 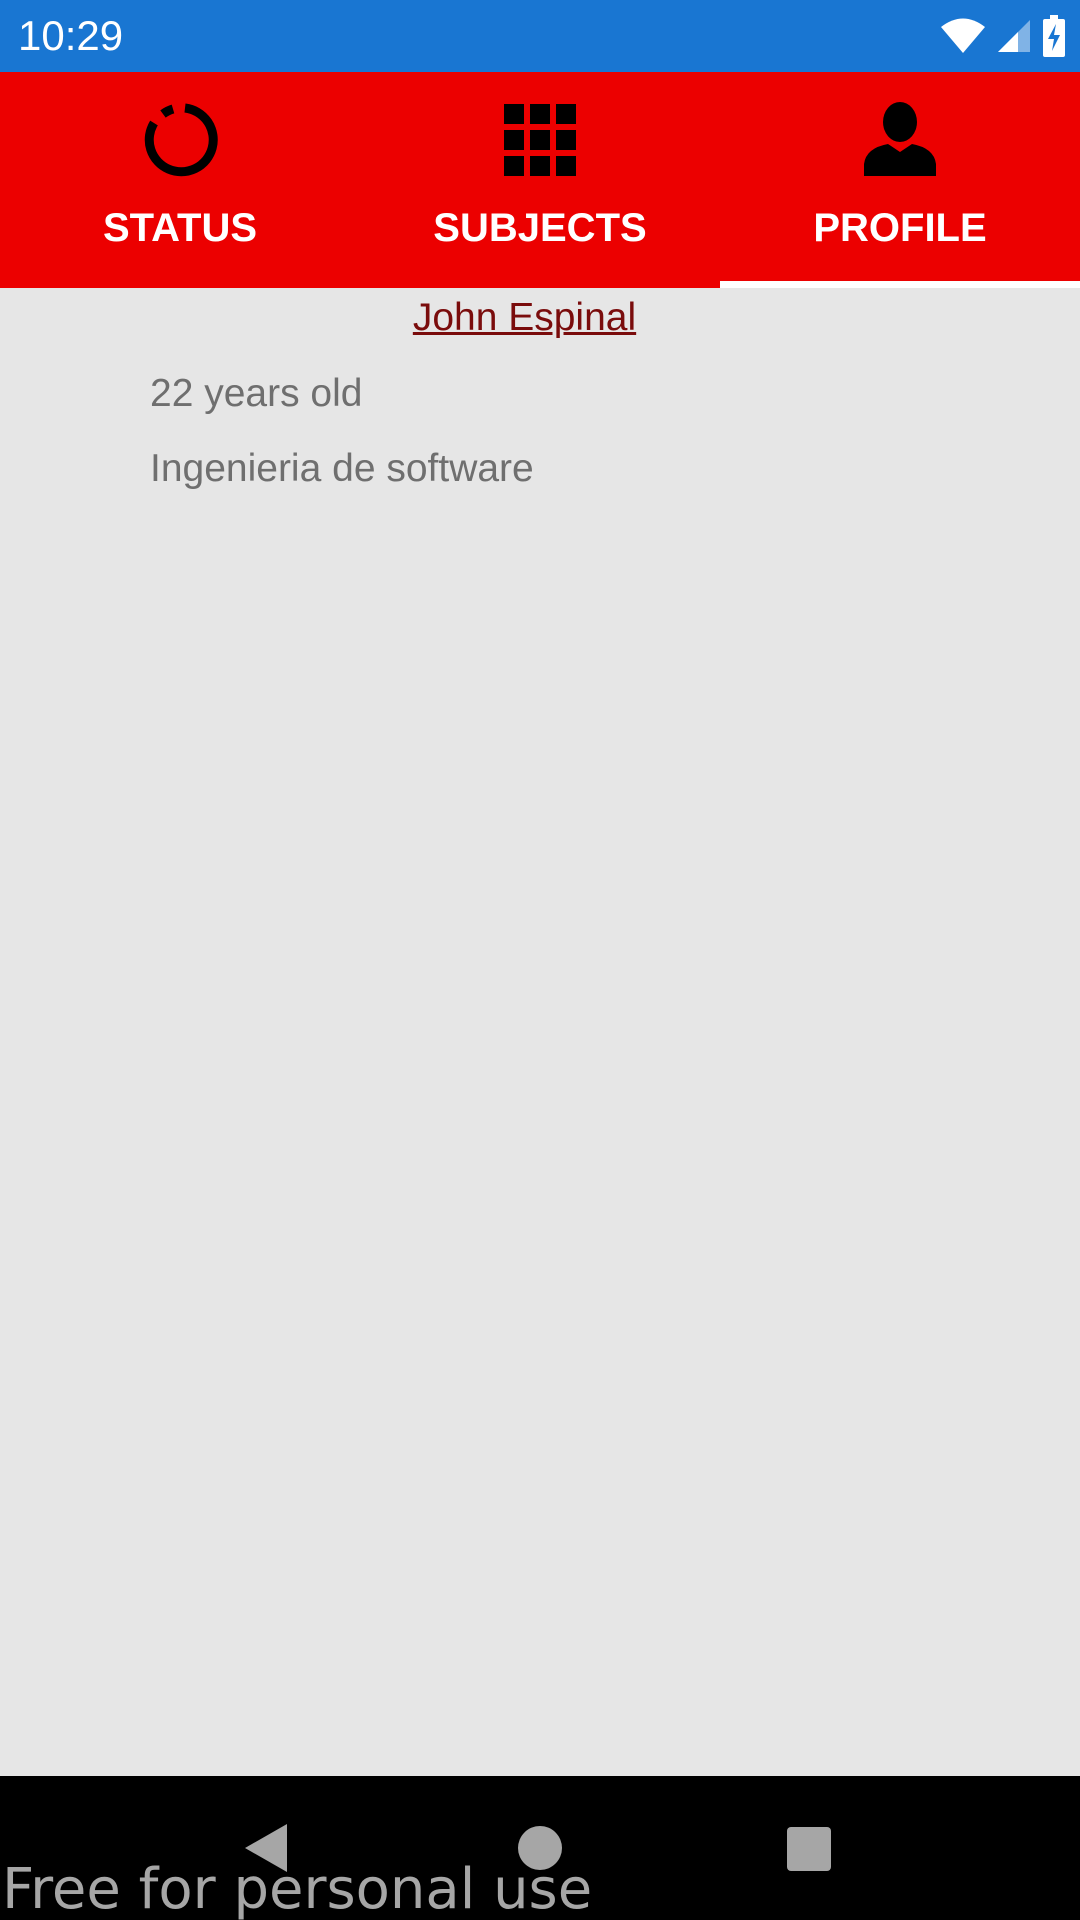 I want to click on selected-tab-indicator, so click(x=900, y=284).